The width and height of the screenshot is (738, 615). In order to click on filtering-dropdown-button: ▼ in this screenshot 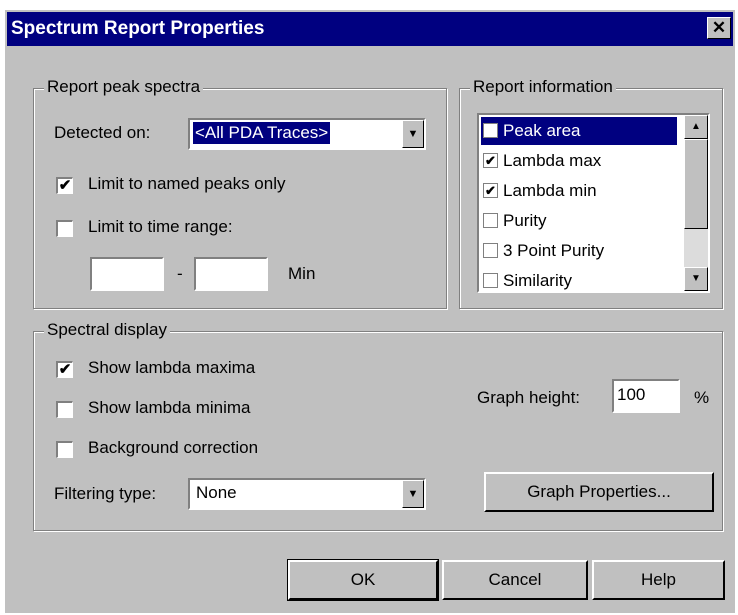, I will do `click(413, 494)`.